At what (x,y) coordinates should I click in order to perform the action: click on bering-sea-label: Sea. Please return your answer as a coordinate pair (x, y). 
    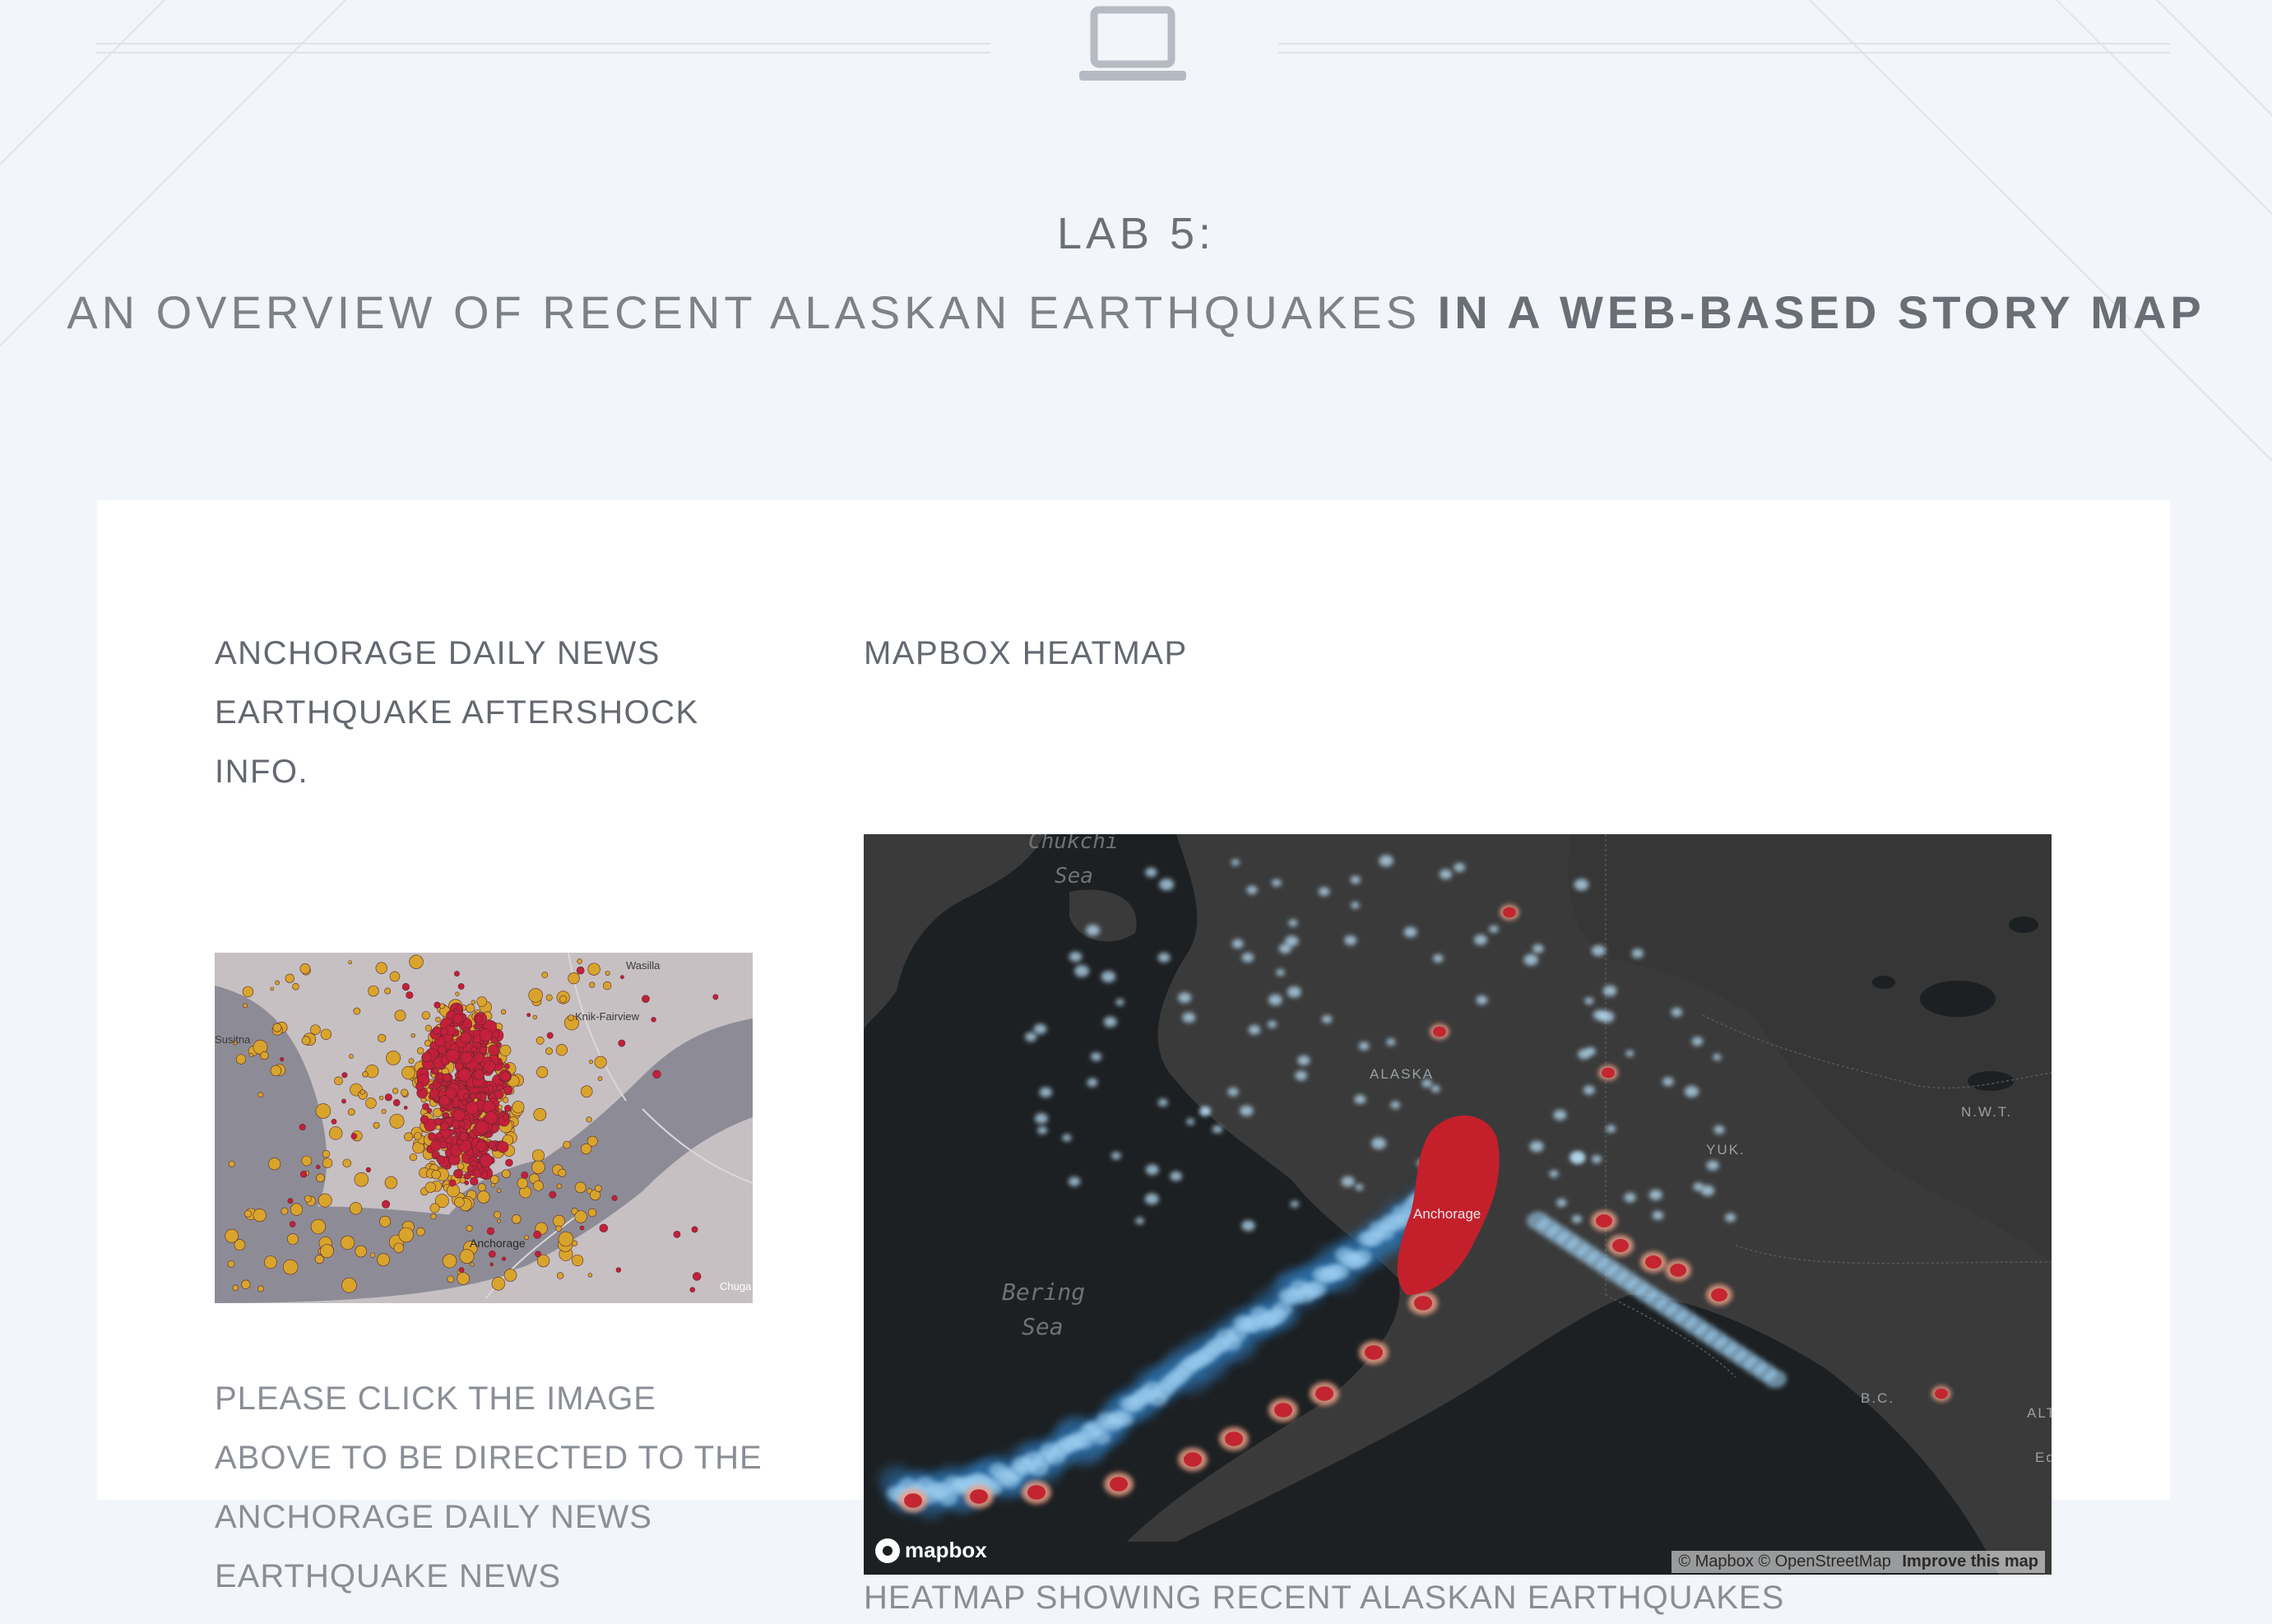
    Looking at the image, I should click on (1043, 1326).